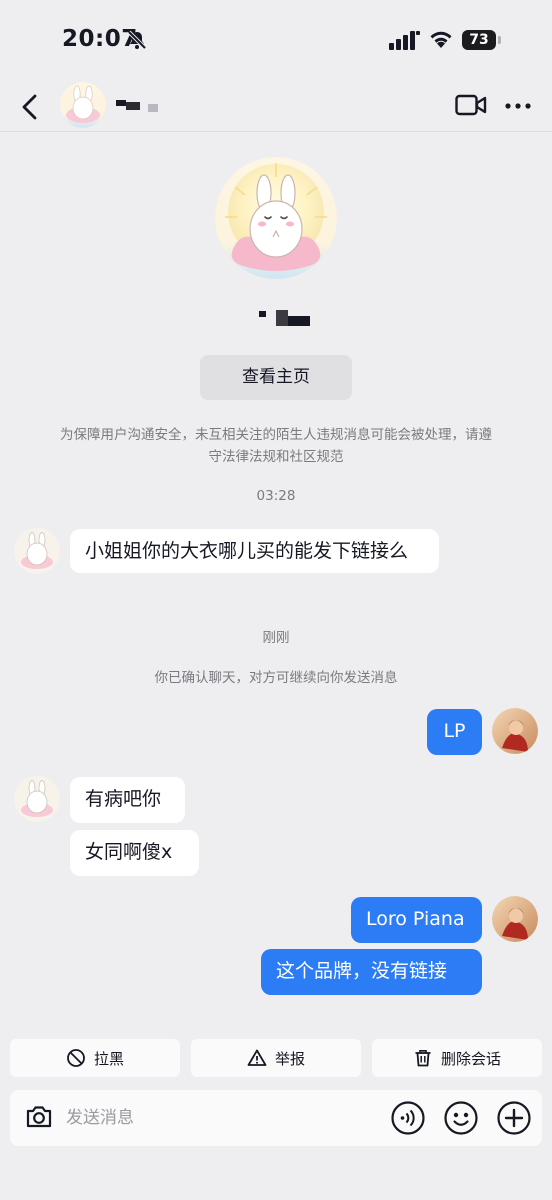 The image size is (552, 1200). What do you see at coordinates (108, 1058) in the screenshot?
I see `block-label: 拉黑` at bounding box center [108, 1058].